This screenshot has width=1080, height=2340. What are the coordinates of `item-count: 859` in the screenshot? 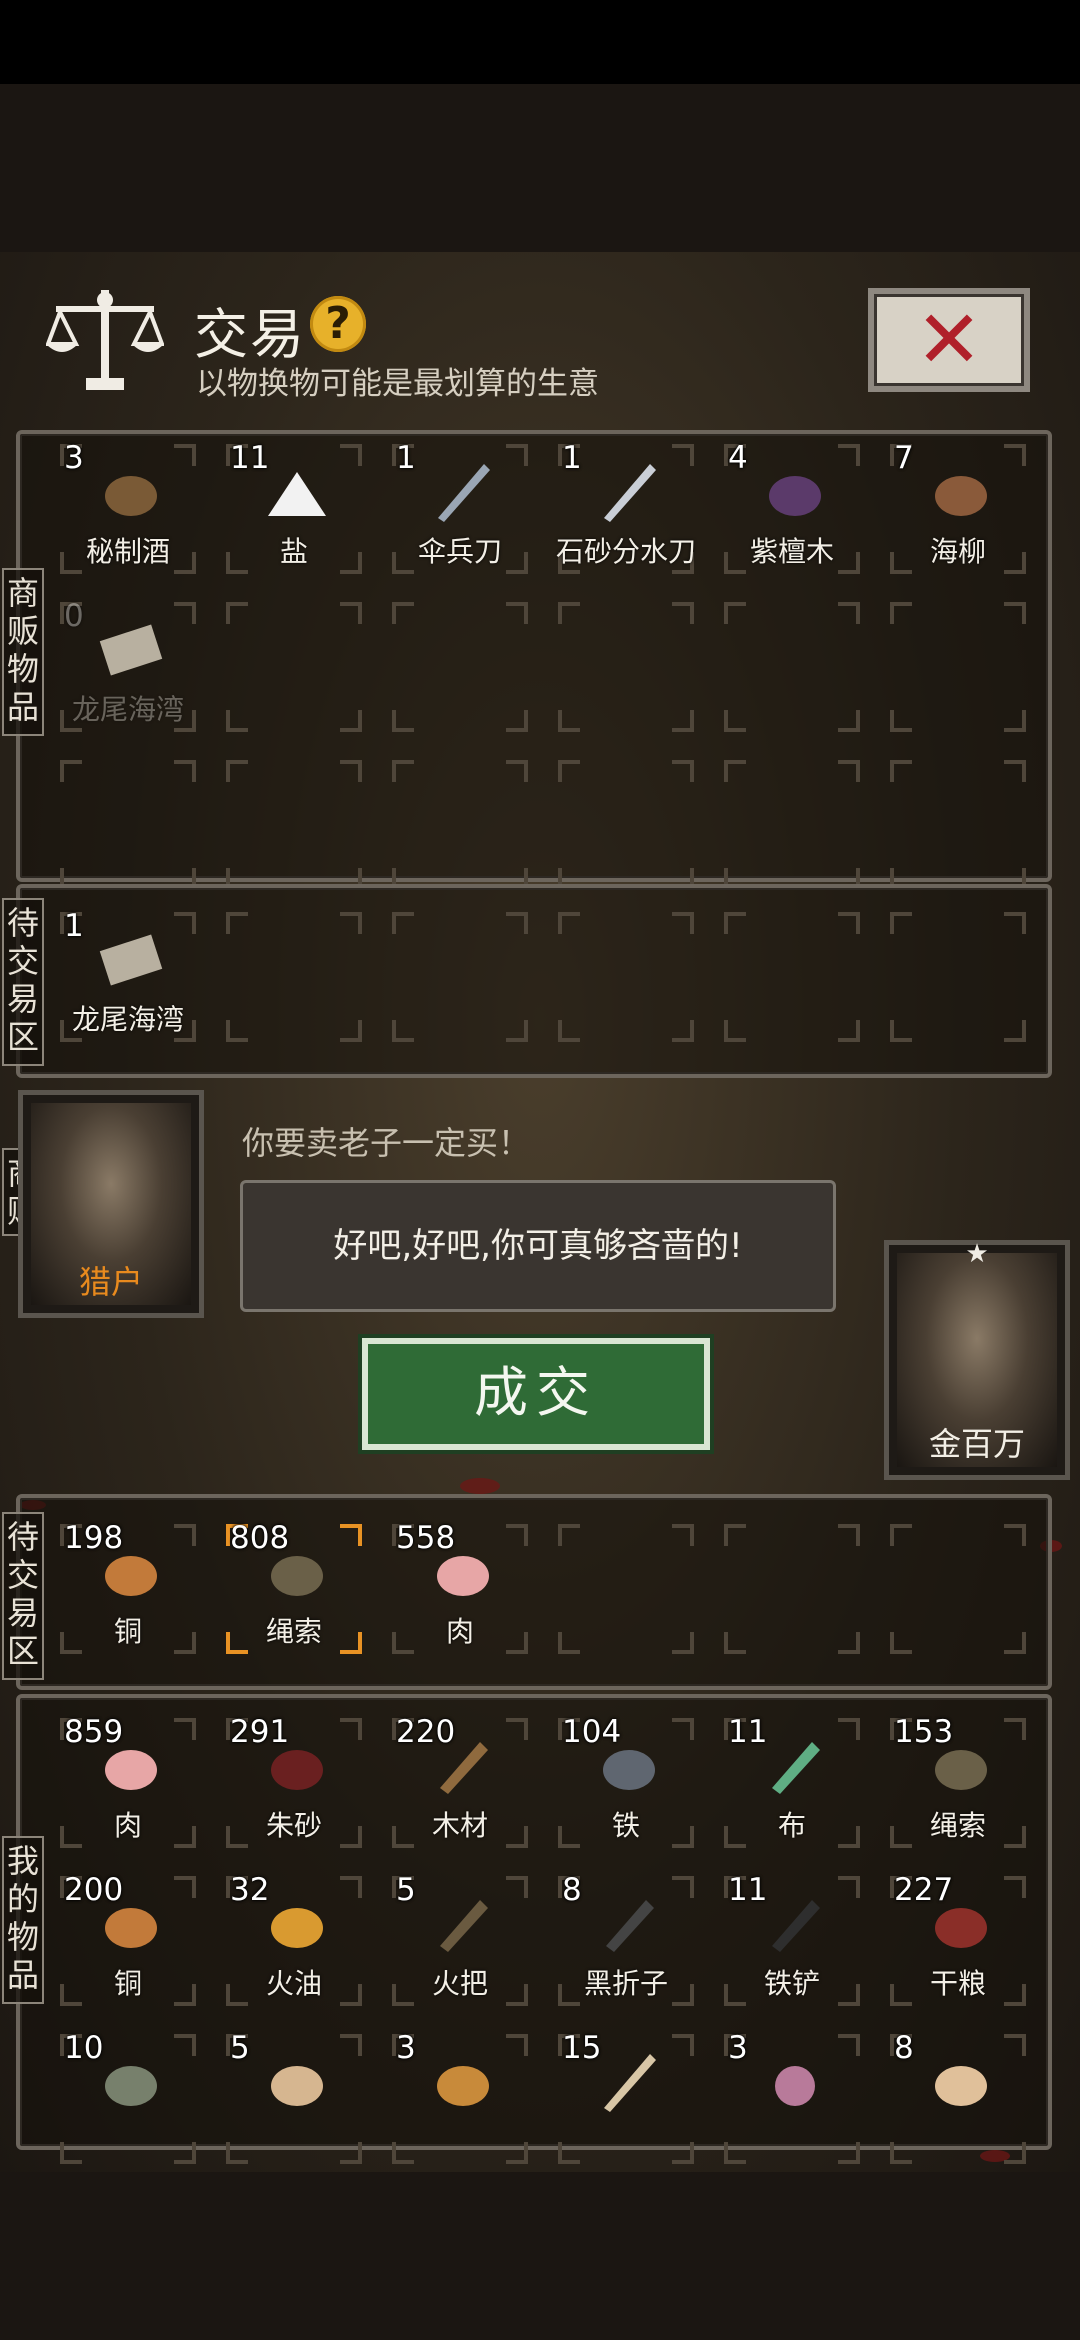 It's located at (94, 1732).